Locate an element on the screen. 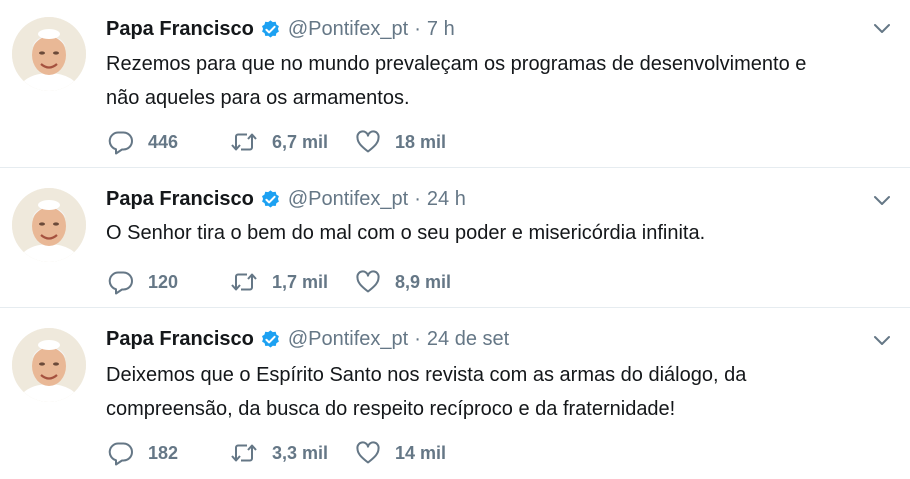  retweet-count: 1,7 mil is located at coordinates (300, 281).